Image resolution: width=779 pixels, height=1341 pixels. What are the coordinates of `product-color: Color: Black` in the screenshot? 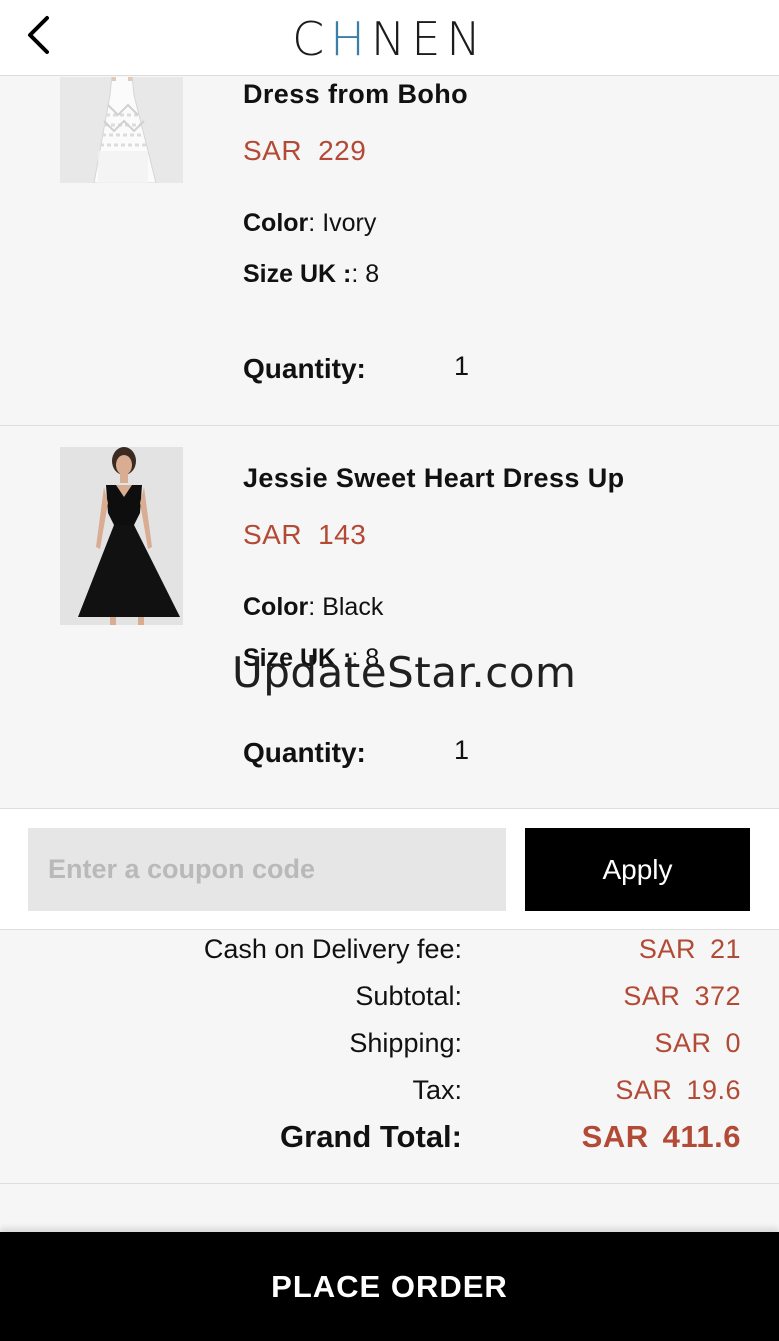 It's located at (313, 607).